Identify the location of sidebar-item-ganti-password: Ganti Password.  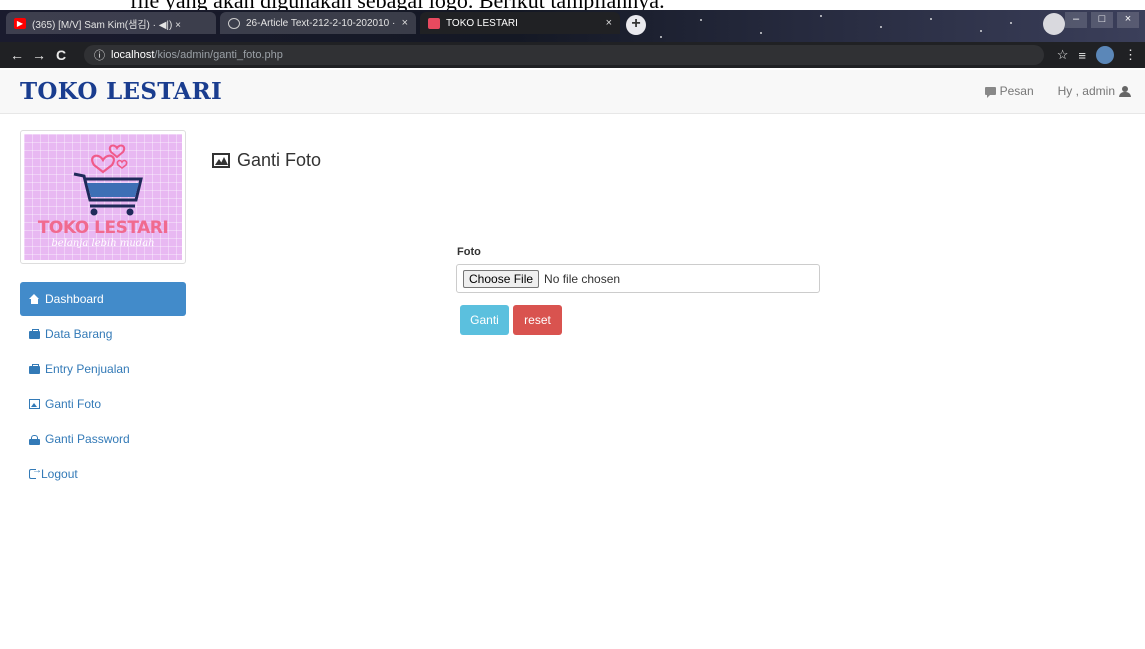
(103, 439).